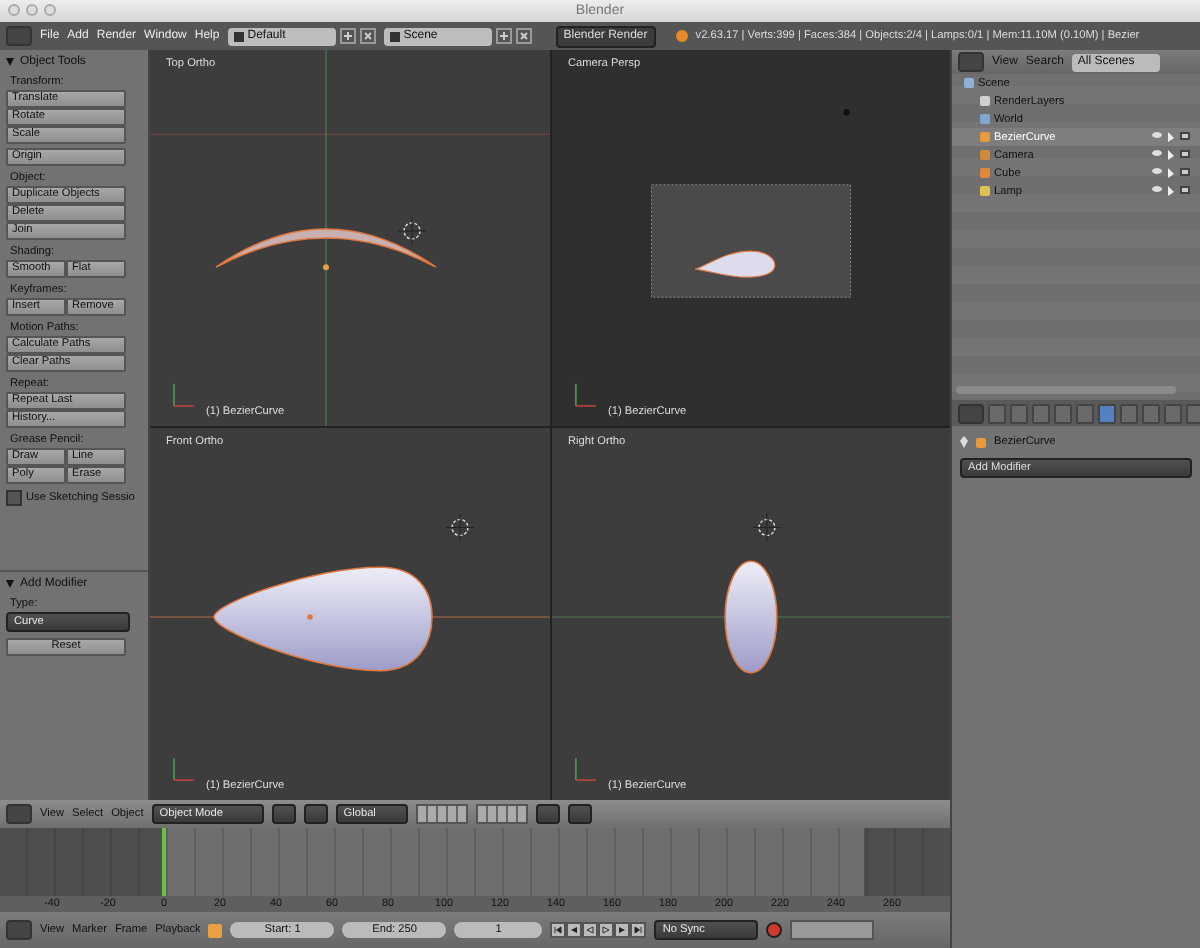 The height and width of the screenshot is (948, 1200). What do you see at coordinates (606, 930) in the screenshot?
I see `play-icon` at bounding box center [606, 930].